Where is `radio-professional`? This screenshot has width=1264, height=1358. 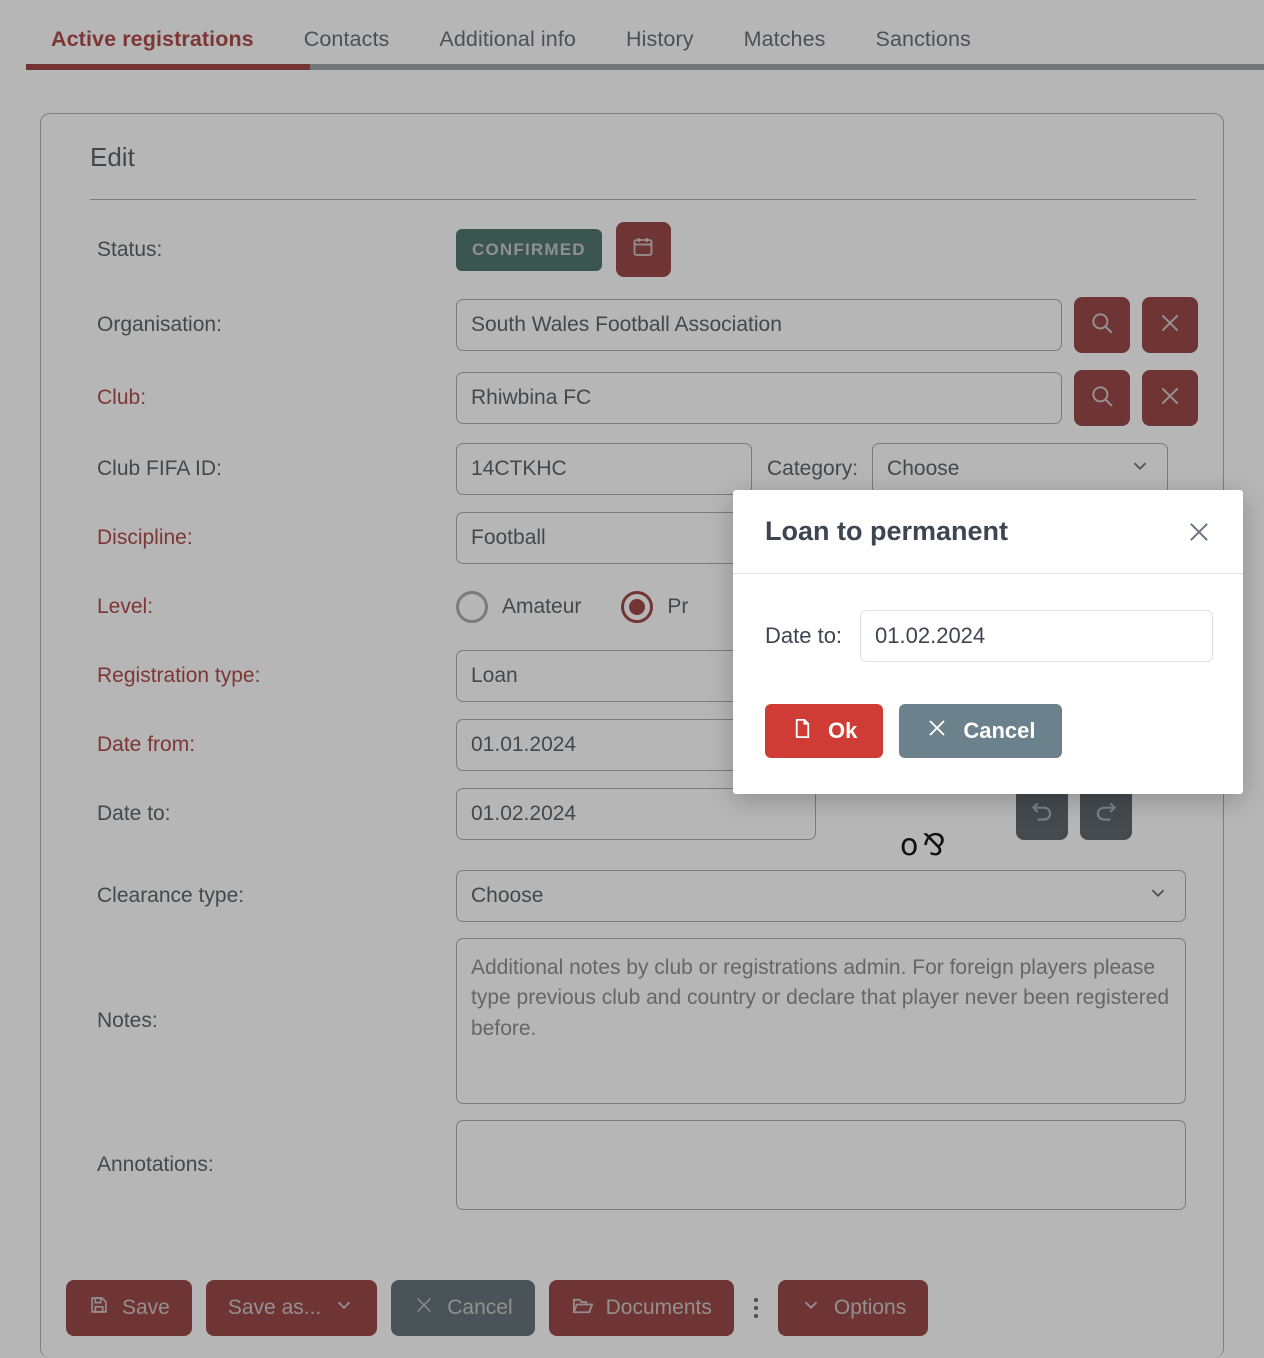
radio-professional is located at coordinates (637, 607).